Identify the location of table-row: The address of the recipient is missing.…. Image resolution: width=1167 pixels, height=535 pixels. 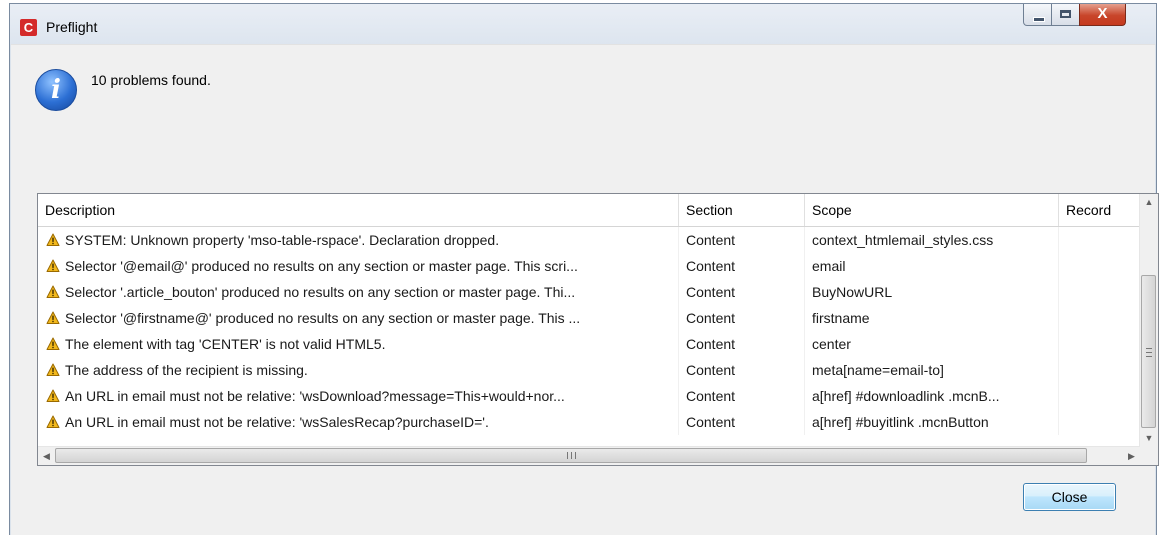
(590, 370).